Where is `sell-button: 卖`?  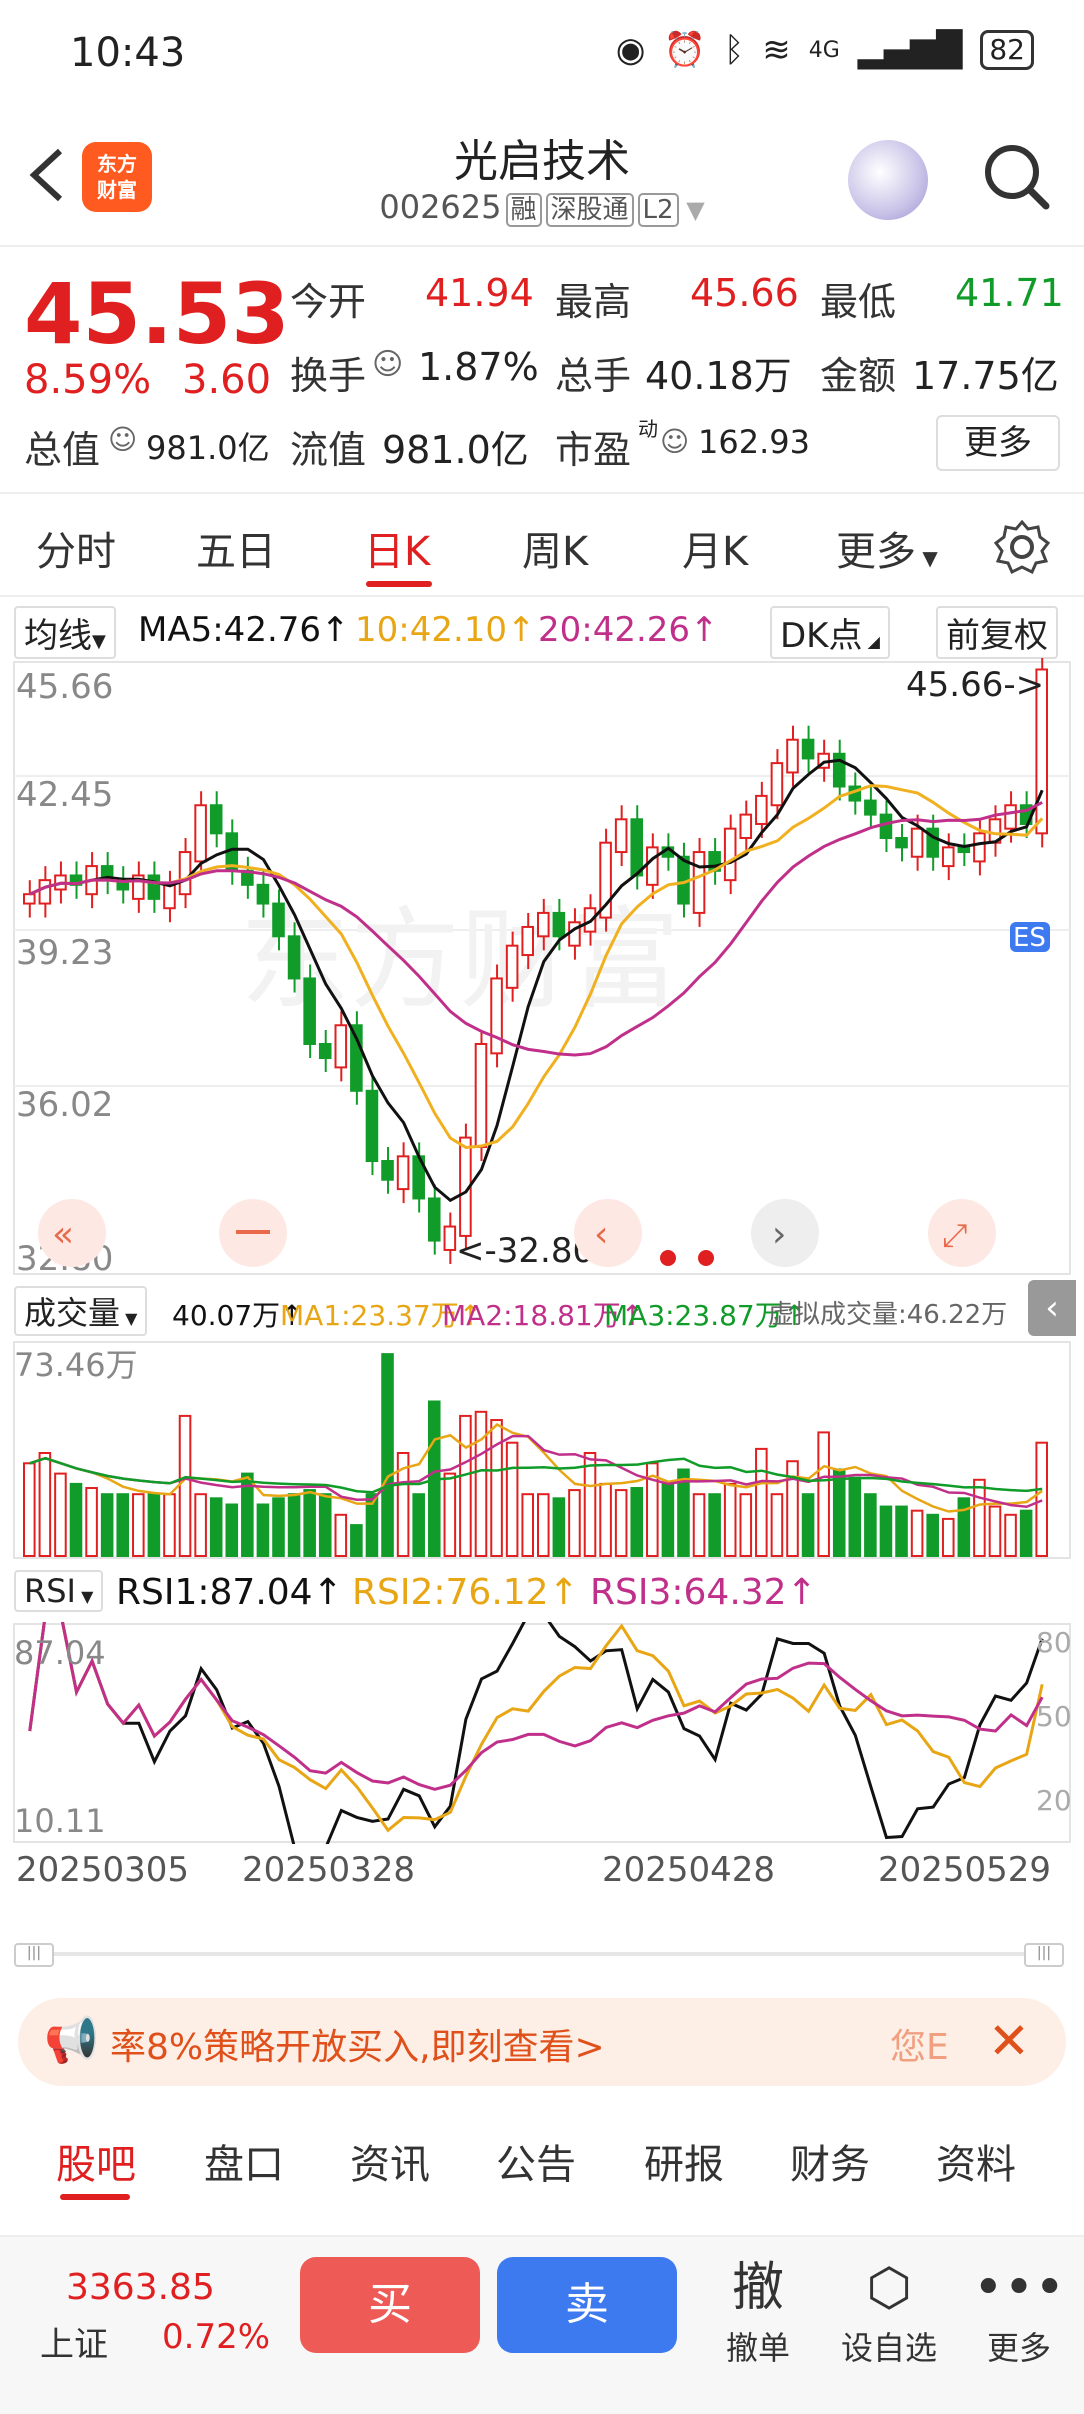
sell-button: 卖 is located at coordinates (587, 2305).